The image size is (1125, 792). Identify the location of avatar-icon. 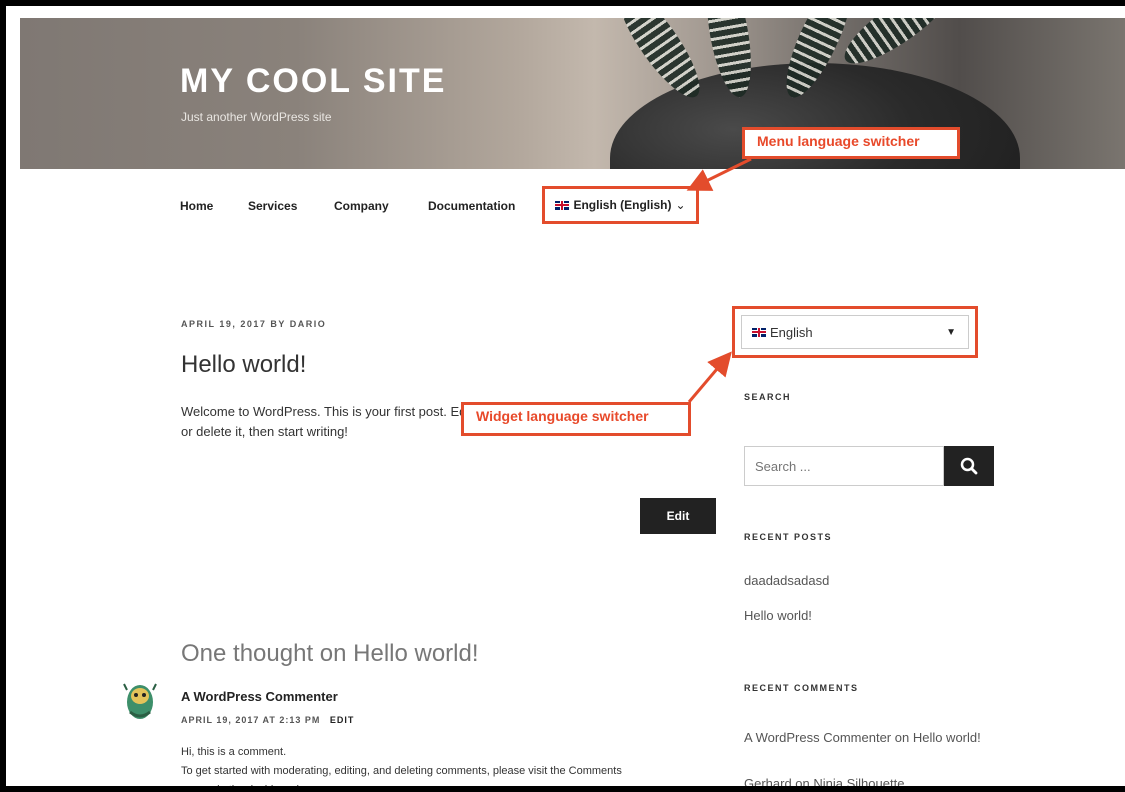
(140, 701).